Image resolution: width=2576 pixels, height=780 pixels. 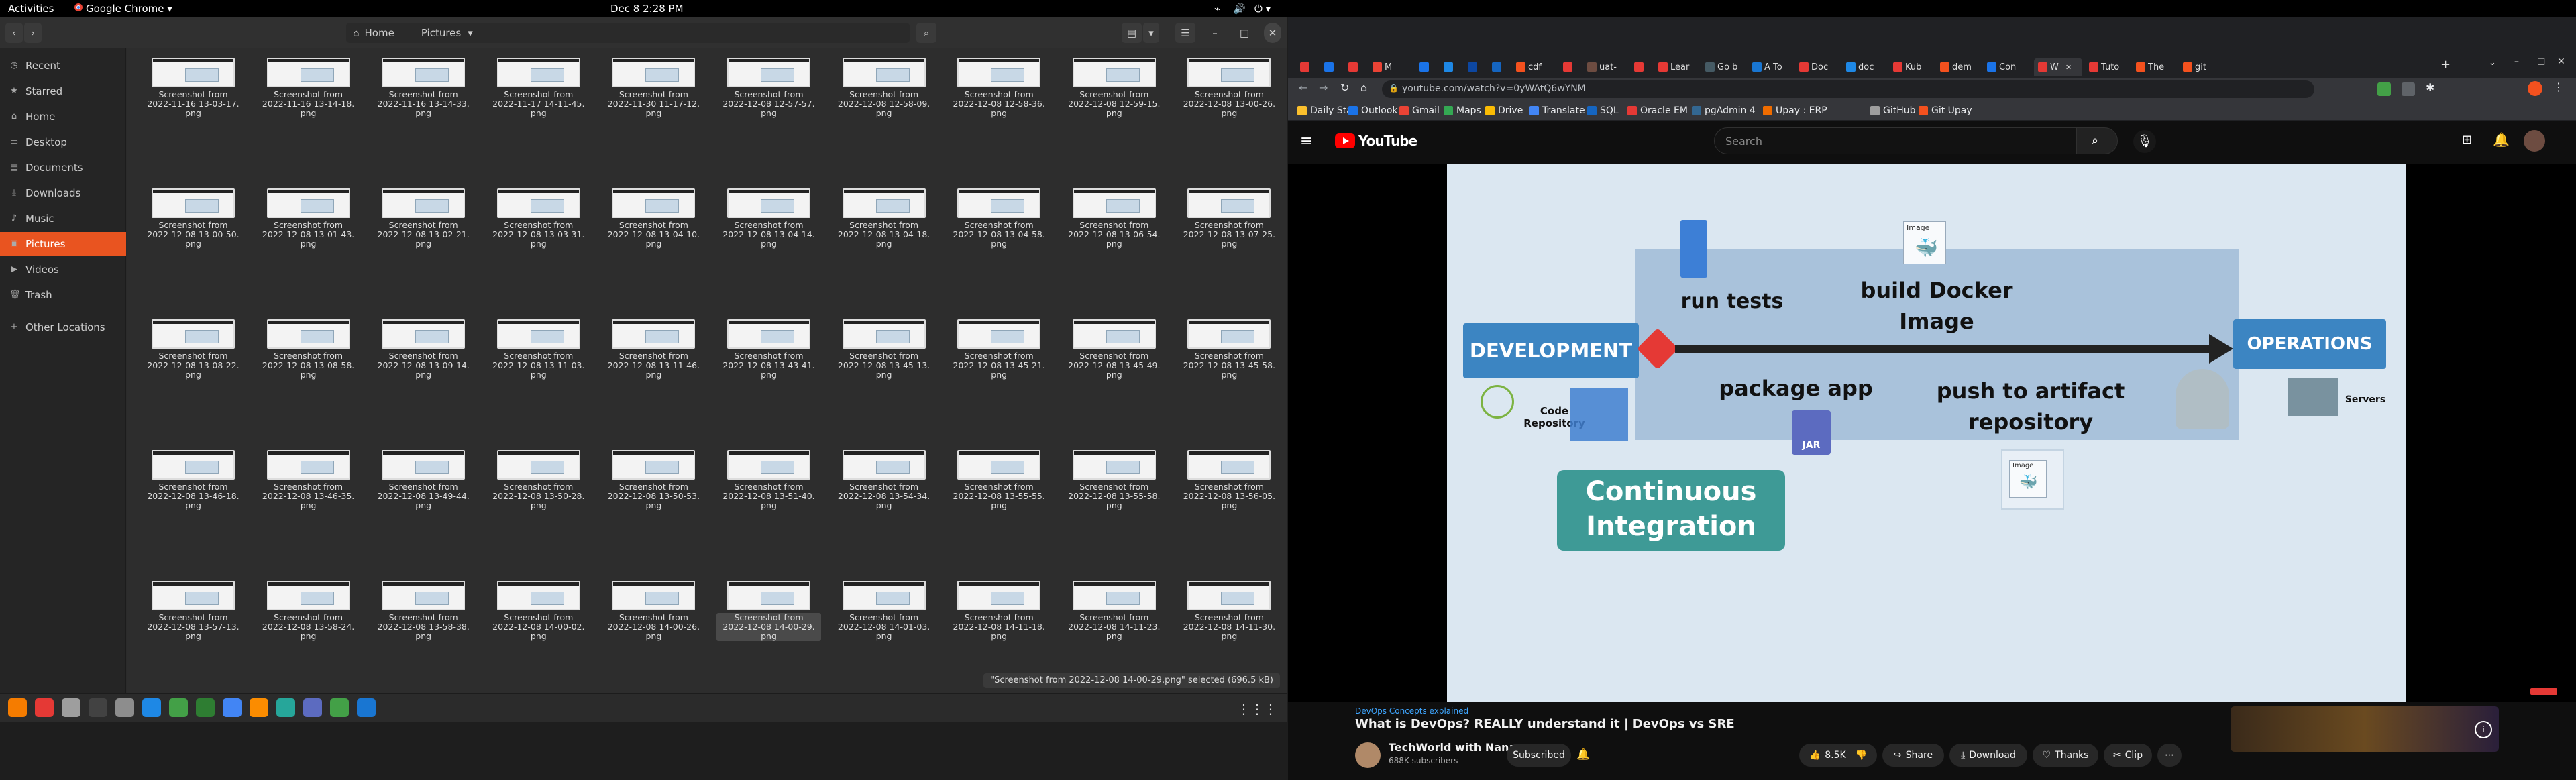 What do you see at coordinates (1603, 110) in the screenshot?
I see `bookmark-item: SQL` at bounding box center [1603, 110].